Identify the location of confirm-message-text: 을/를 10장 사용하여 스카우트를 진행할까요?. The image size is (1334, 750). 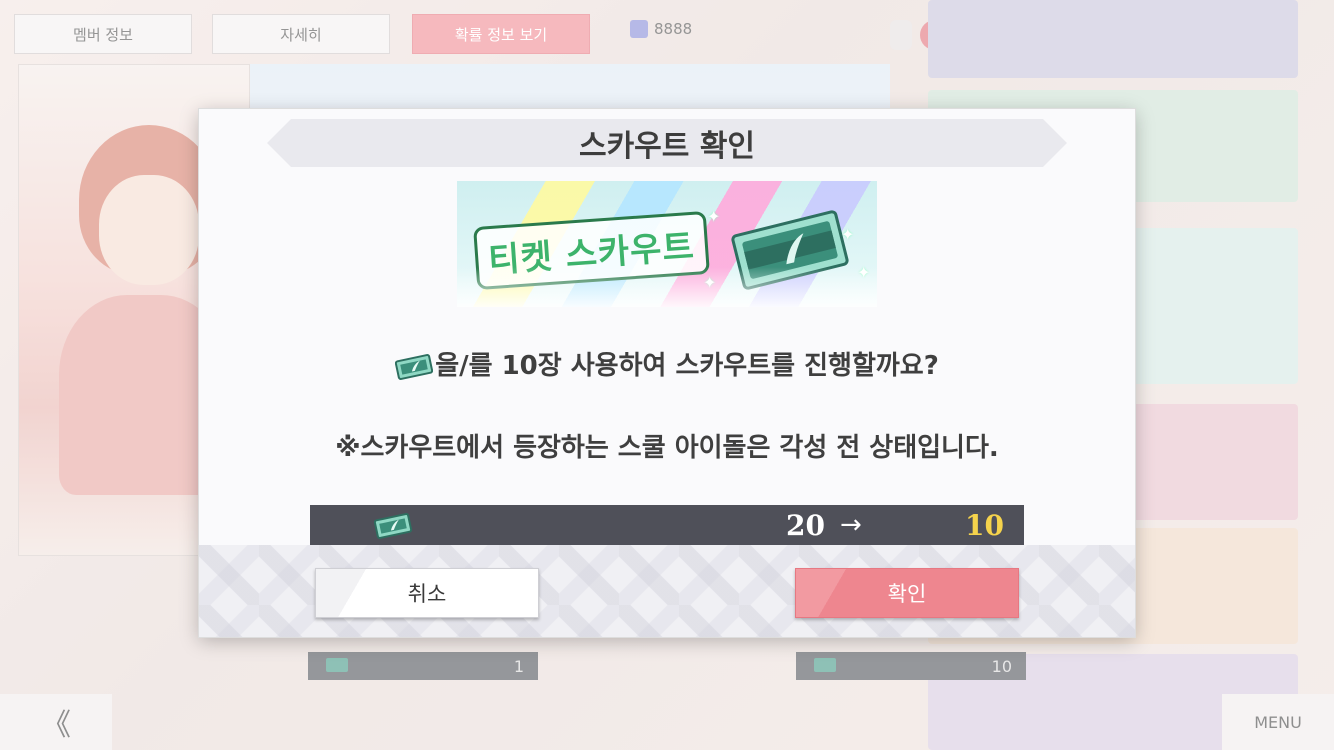
(687, 366).